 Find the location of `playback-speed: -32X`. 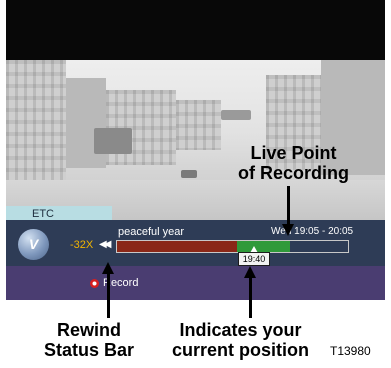

playback-speed: -32X is located at coordinates (82, 245).